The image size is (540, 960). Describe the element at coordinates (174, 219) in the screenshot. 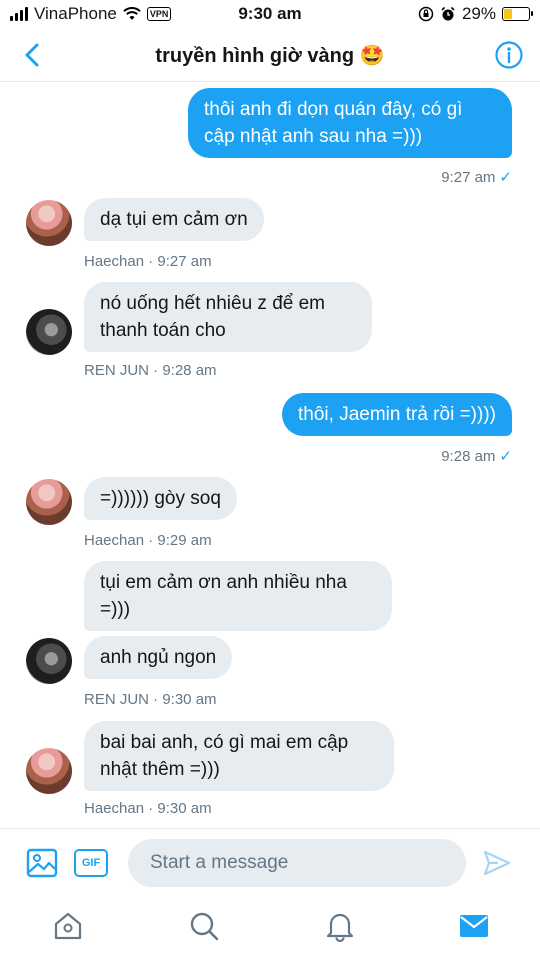

I see `message-bubble-incoming: dạ tụi em cảm ơn` at that location.